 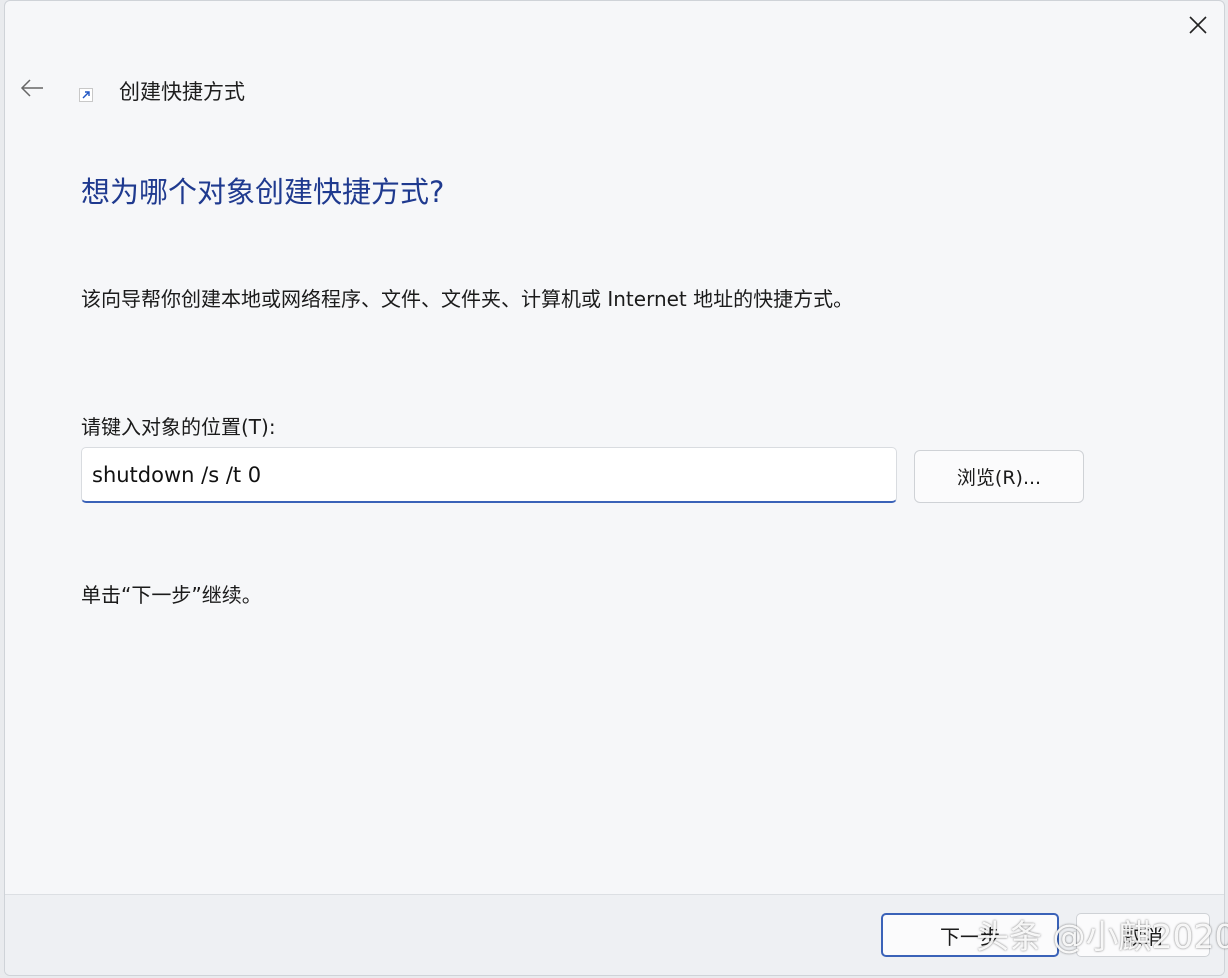 What do you see at coordinates (178, 427) in the screenshot?
I see `location-label: 请键入对象的位置(T):` at bounding box center [178, 427].